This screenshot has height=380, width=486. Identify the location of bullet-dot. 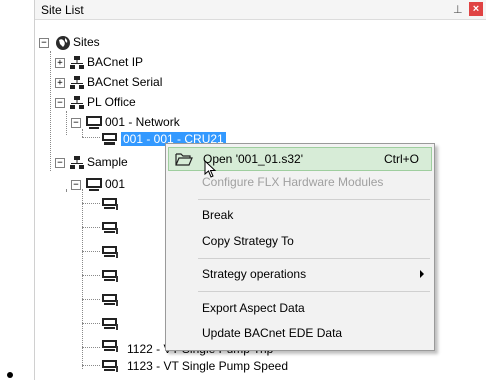
(10, 375).